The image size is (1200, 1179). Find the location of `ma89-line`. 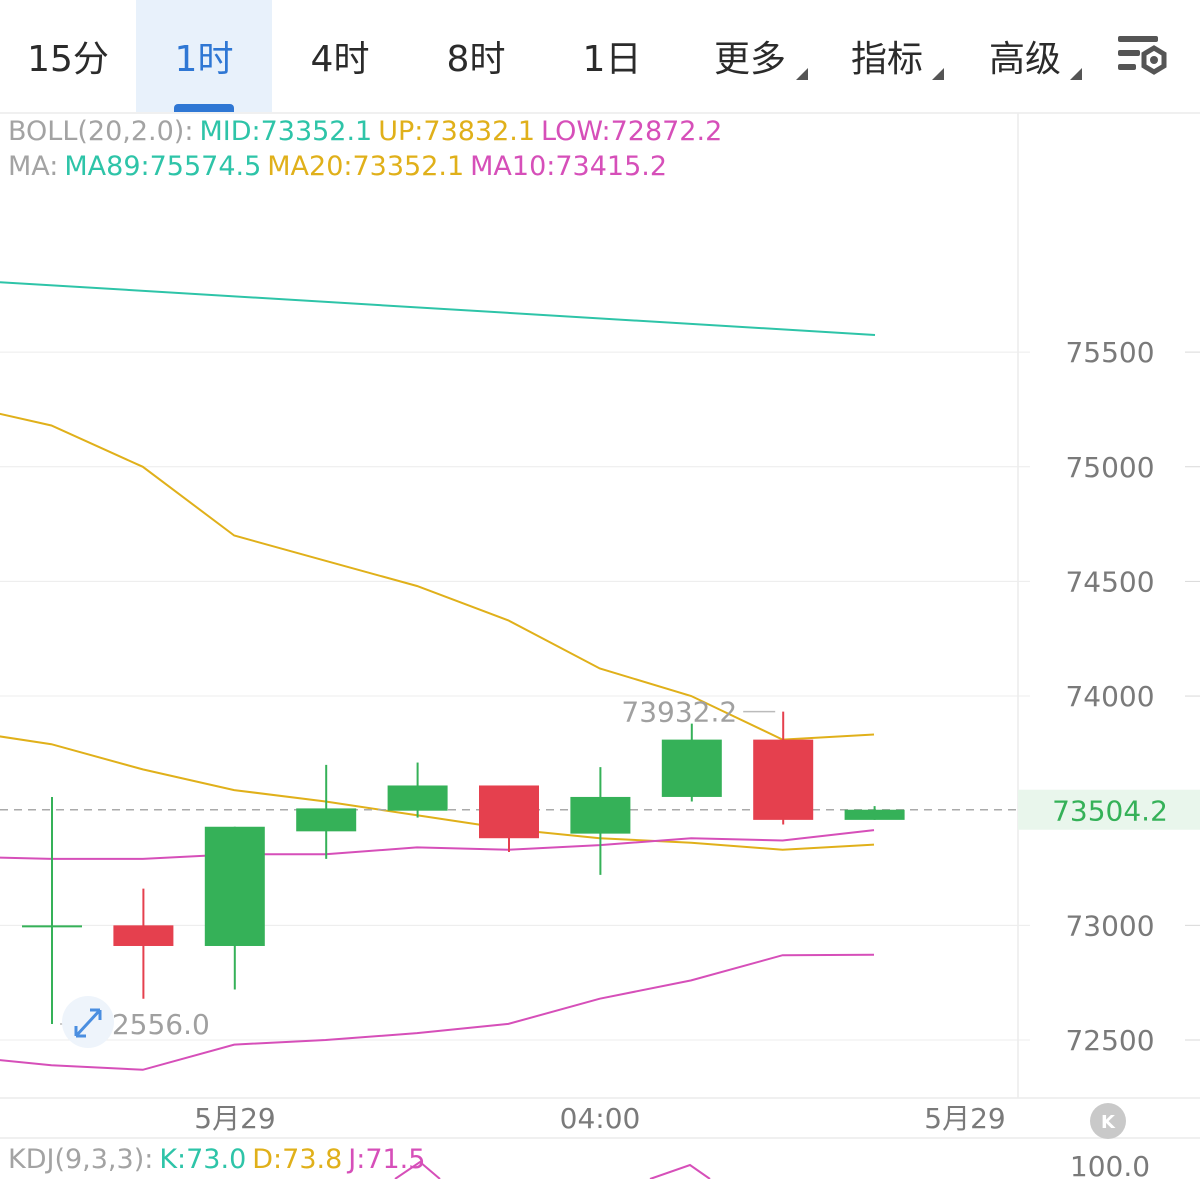

ma89-line is located at coordinates (438, 308).